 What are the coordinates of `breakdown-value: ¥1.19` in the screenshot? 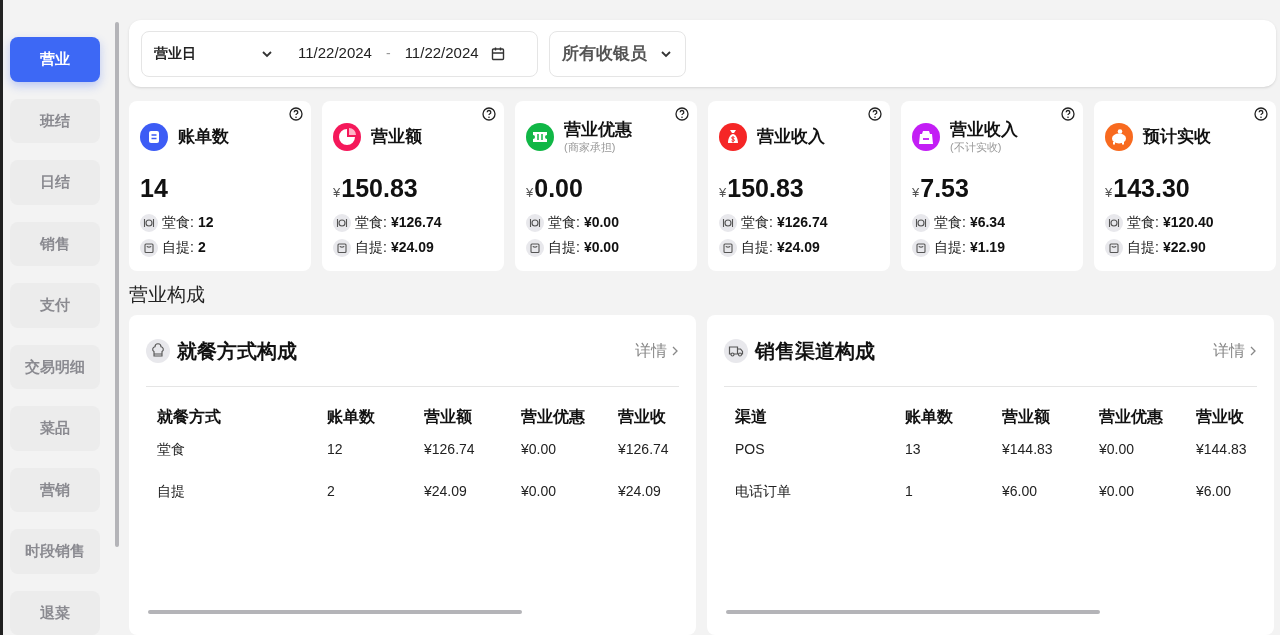 It's located at (987, 247).